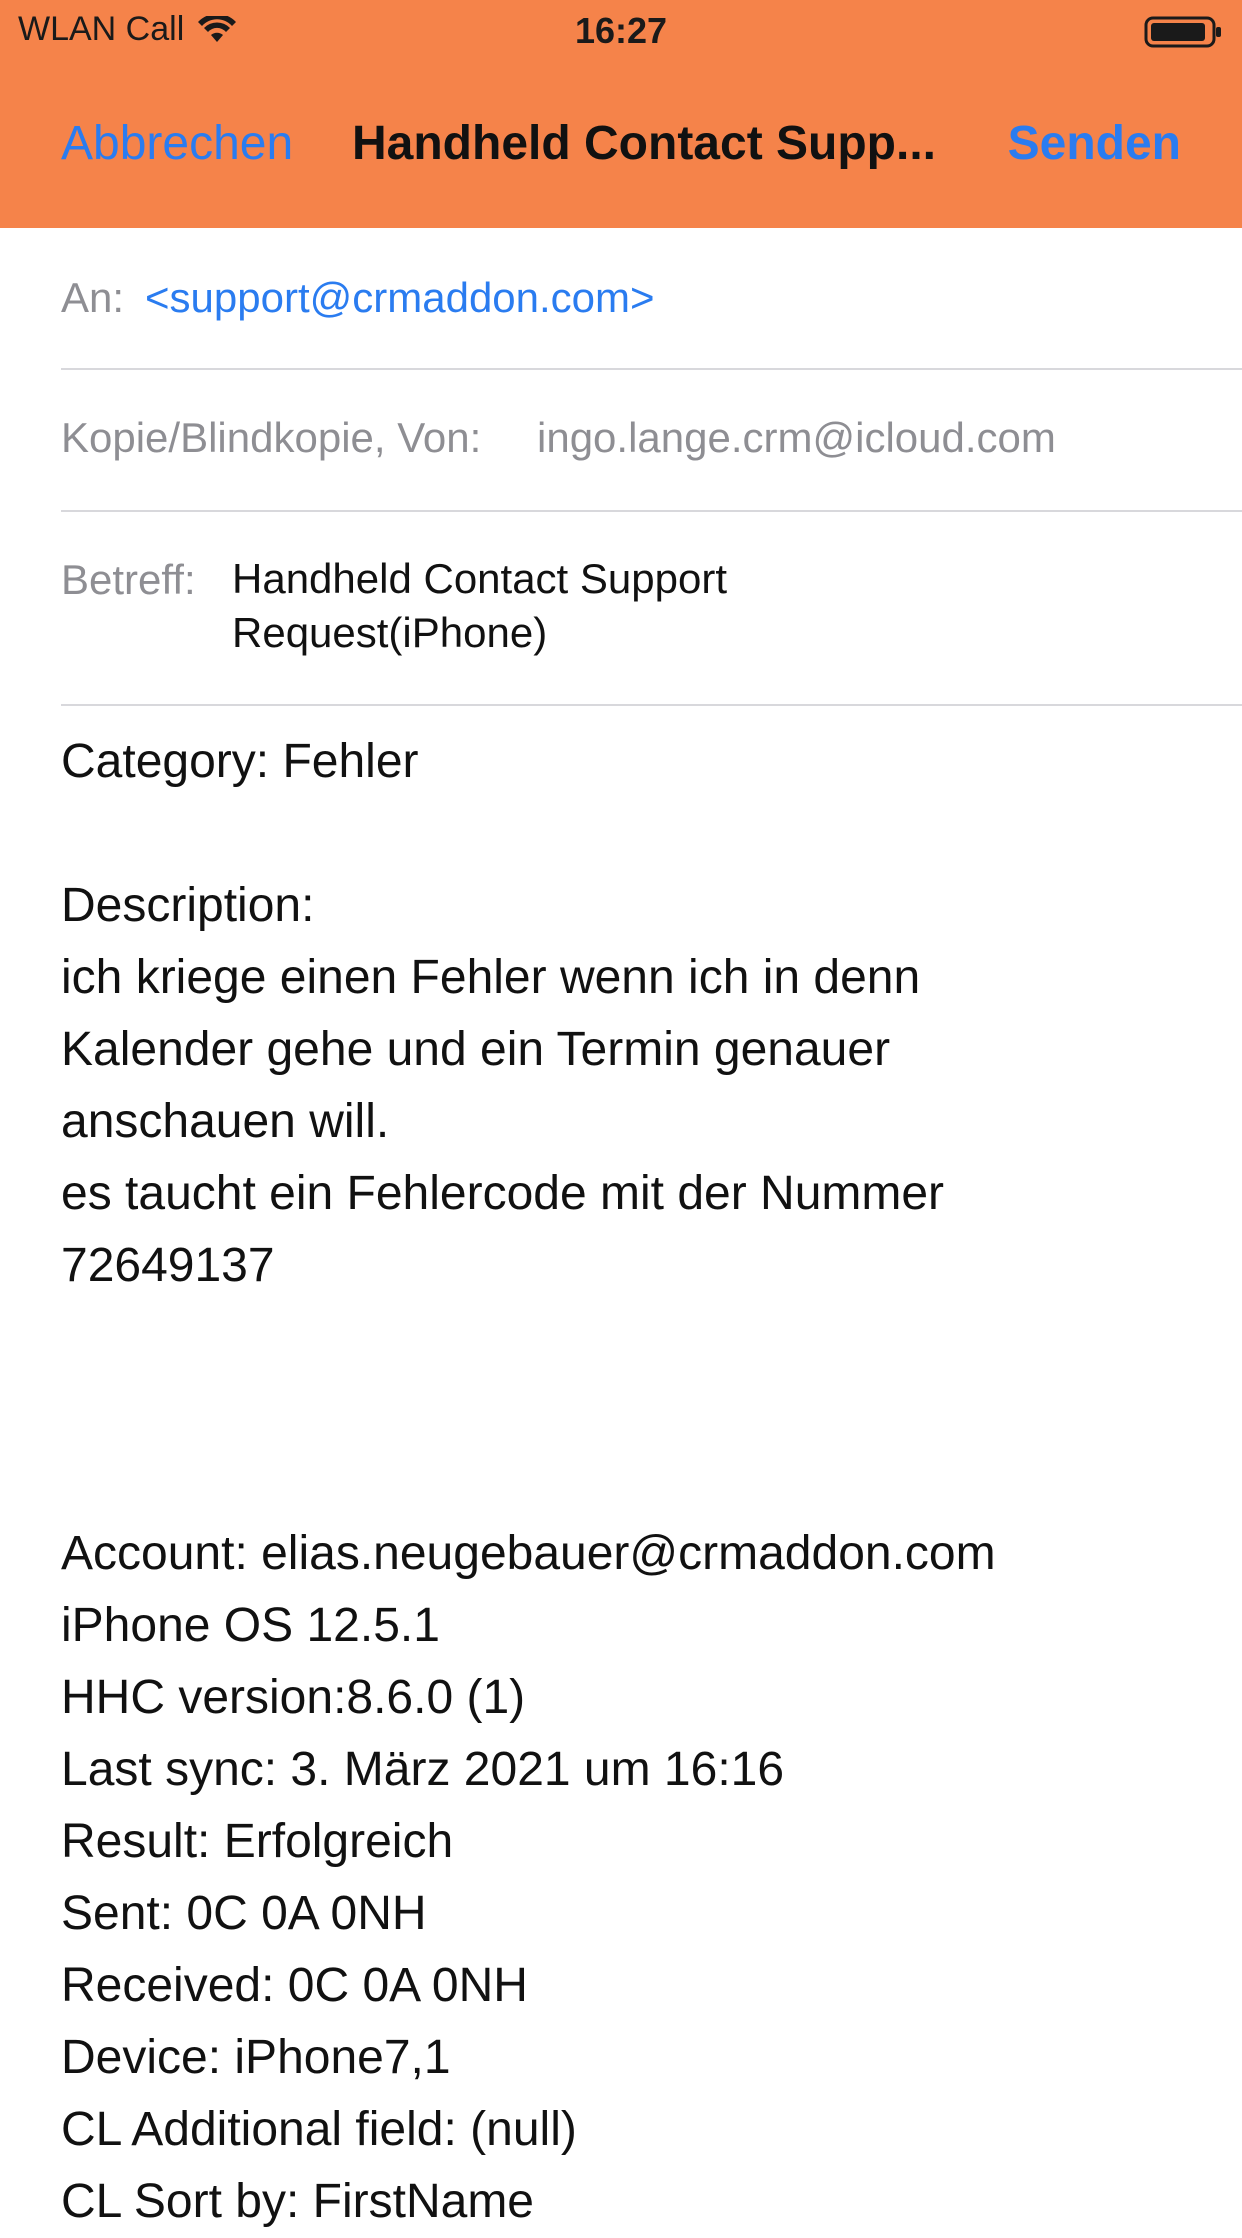 Image resolution: width=1242 pixels, height=2238 pixels. What do you see at coordinates (390, 632) in the screenshot?
I see `subject-line: Request(iPhone)` at bounding box center [390, 632].